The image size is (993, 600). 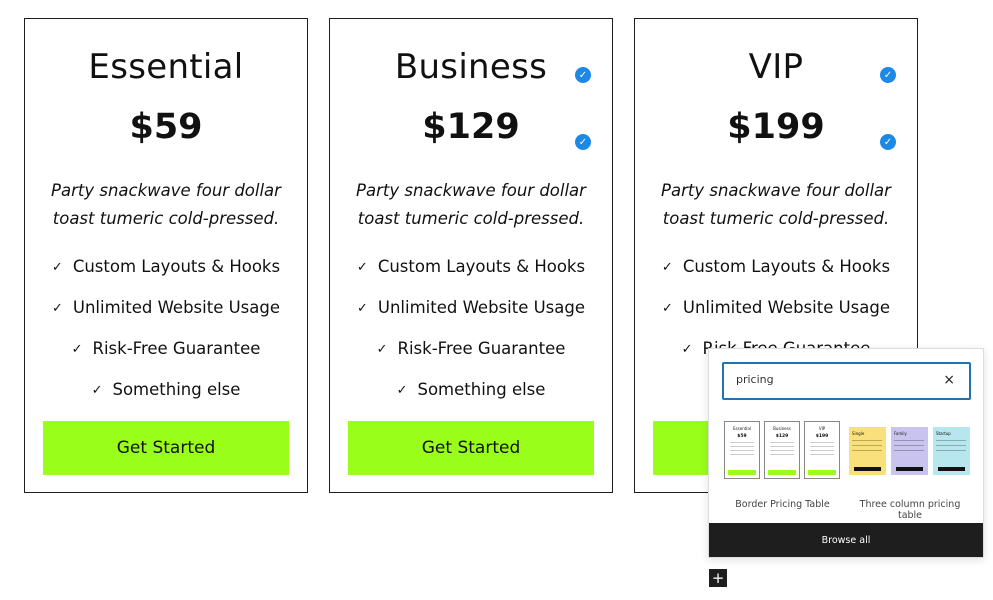 I want to click on card-title: Business, so click(x=471, y=67).